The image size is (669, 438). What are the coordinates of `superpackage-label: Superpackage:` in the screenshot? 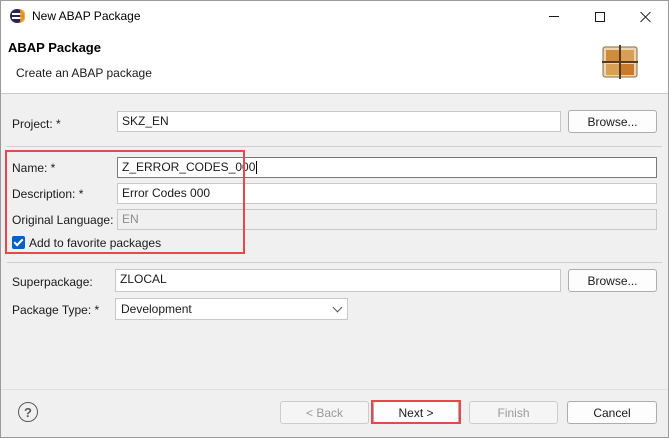 It's located at (52, 282).